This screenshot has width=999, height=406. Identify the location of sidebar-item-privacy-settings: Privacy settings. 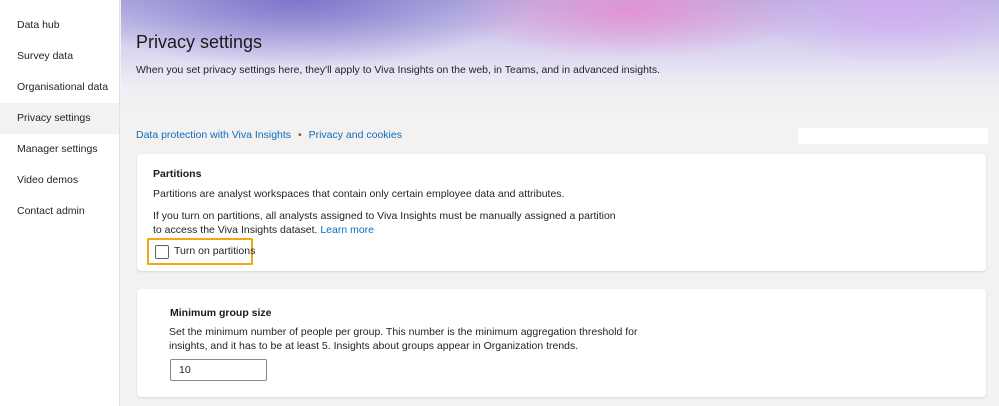
(59, 118).